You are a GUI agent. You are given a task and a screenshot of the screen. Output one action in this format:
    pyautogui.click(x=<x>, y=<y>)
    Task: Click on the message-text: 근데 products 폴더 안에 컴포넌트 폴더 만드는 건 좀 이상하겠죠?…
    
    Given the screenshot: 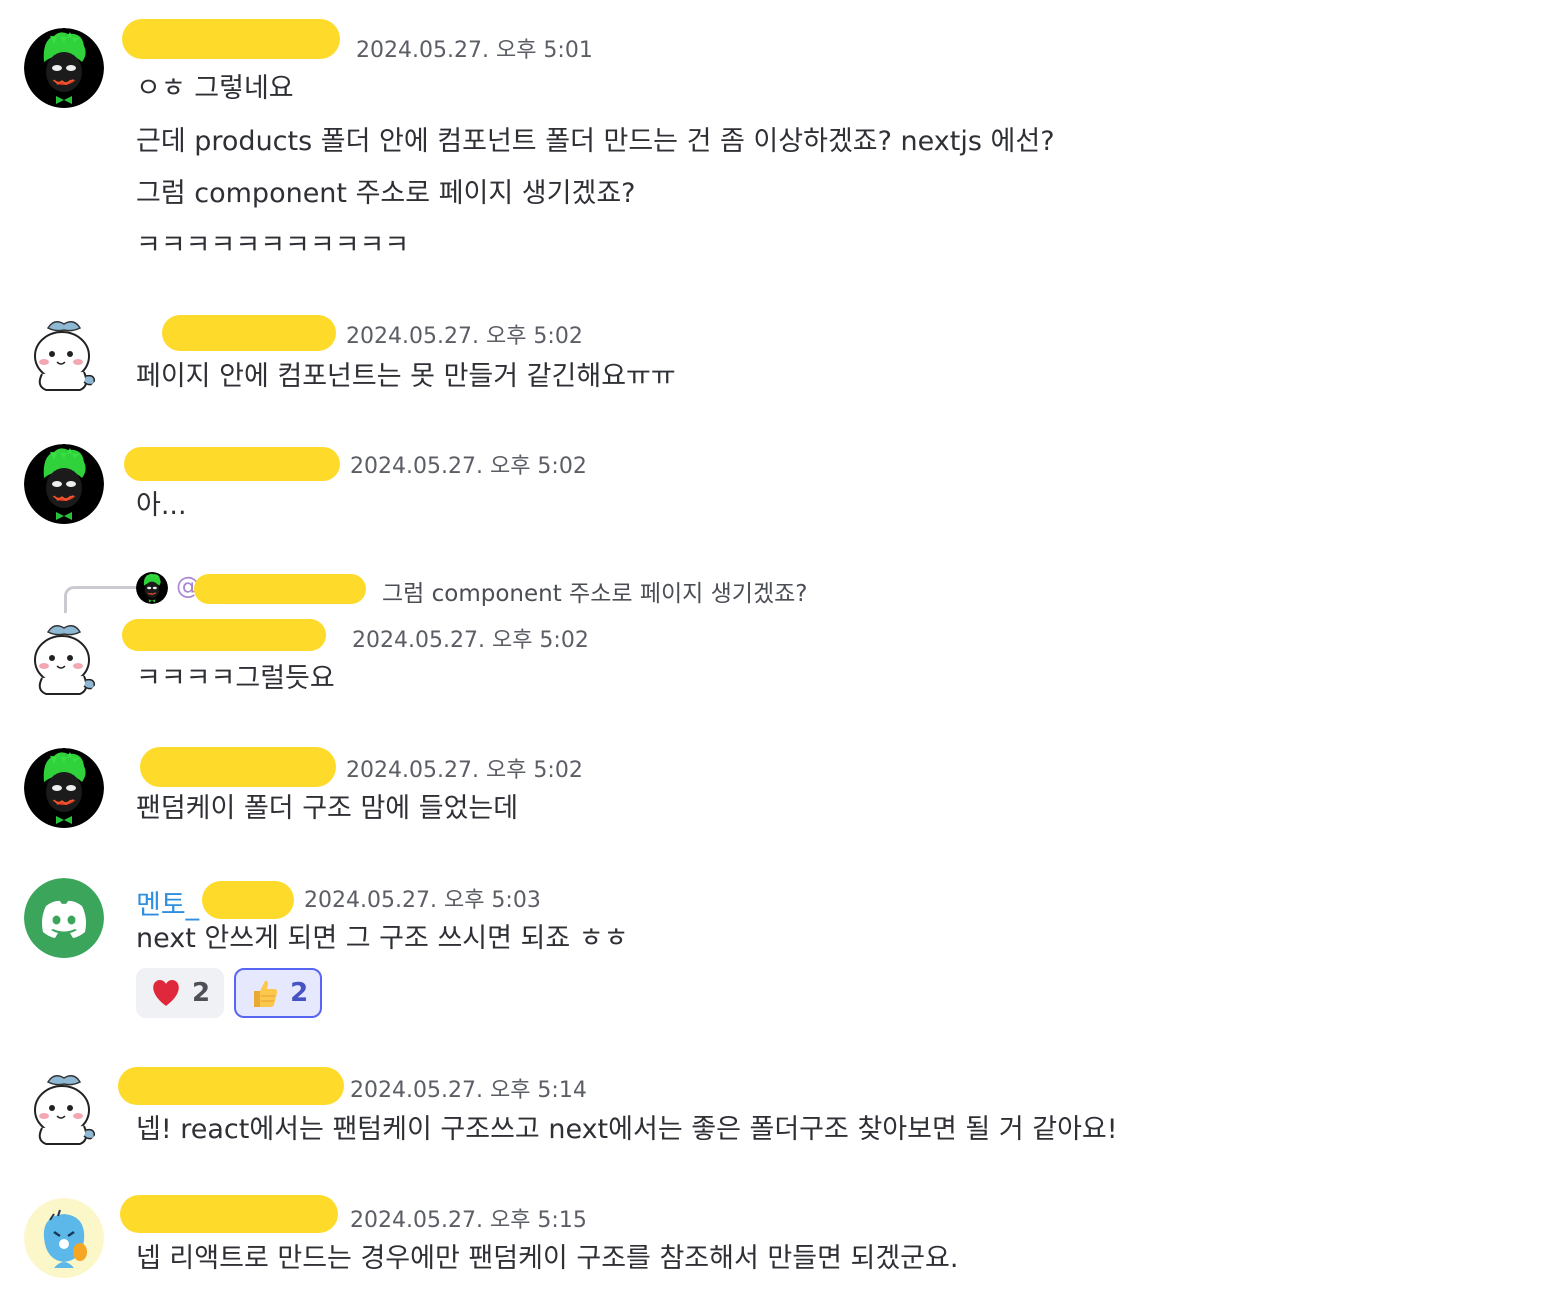 What is the action you would take?
    pyautogui.click(x=595, y=141)
    